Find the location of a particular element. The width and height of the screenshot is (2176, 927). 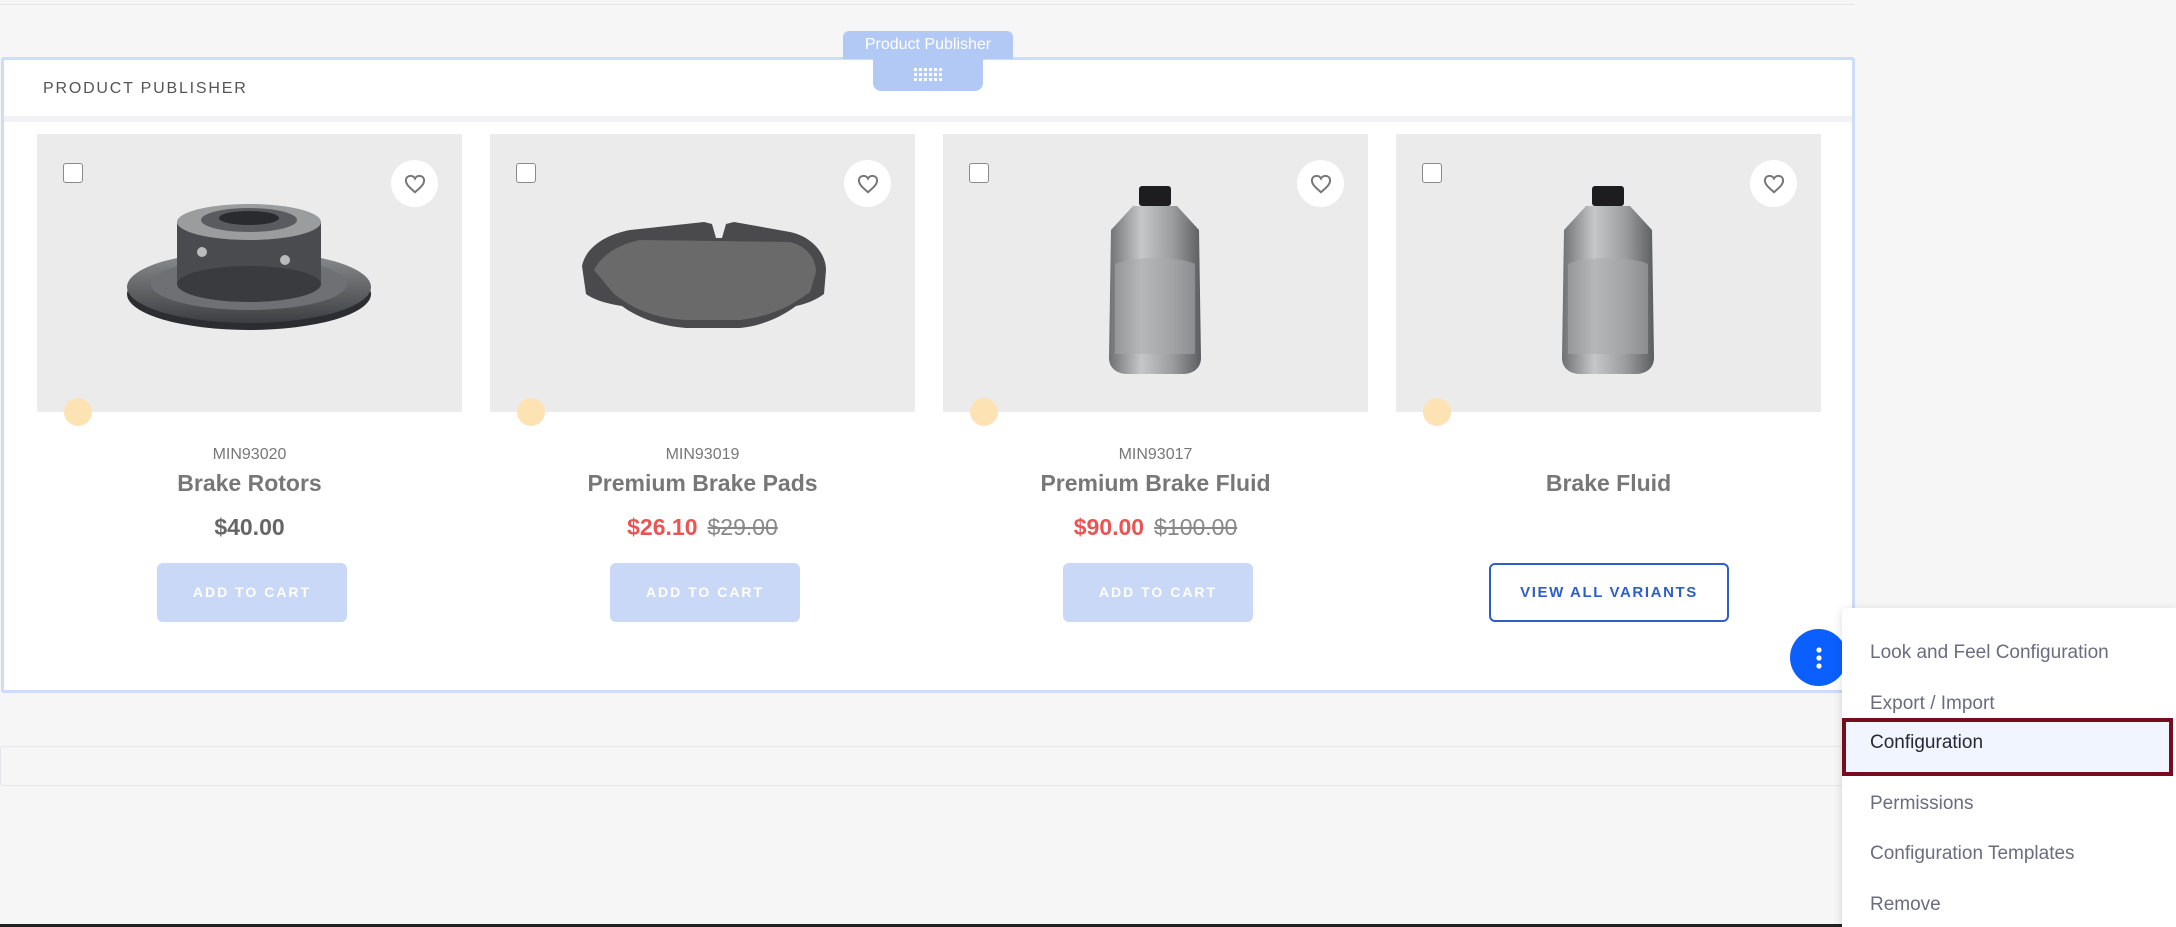

product-card: MIN93020 Brake Rotors $40.00 ADD TO CART is located at coordinates (249, 378).